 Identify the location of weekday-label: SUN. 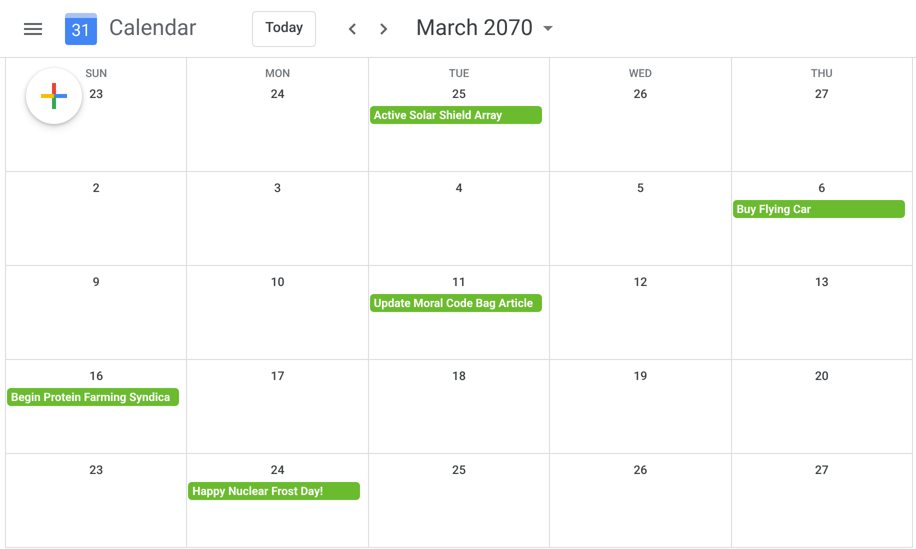
(96, 74).